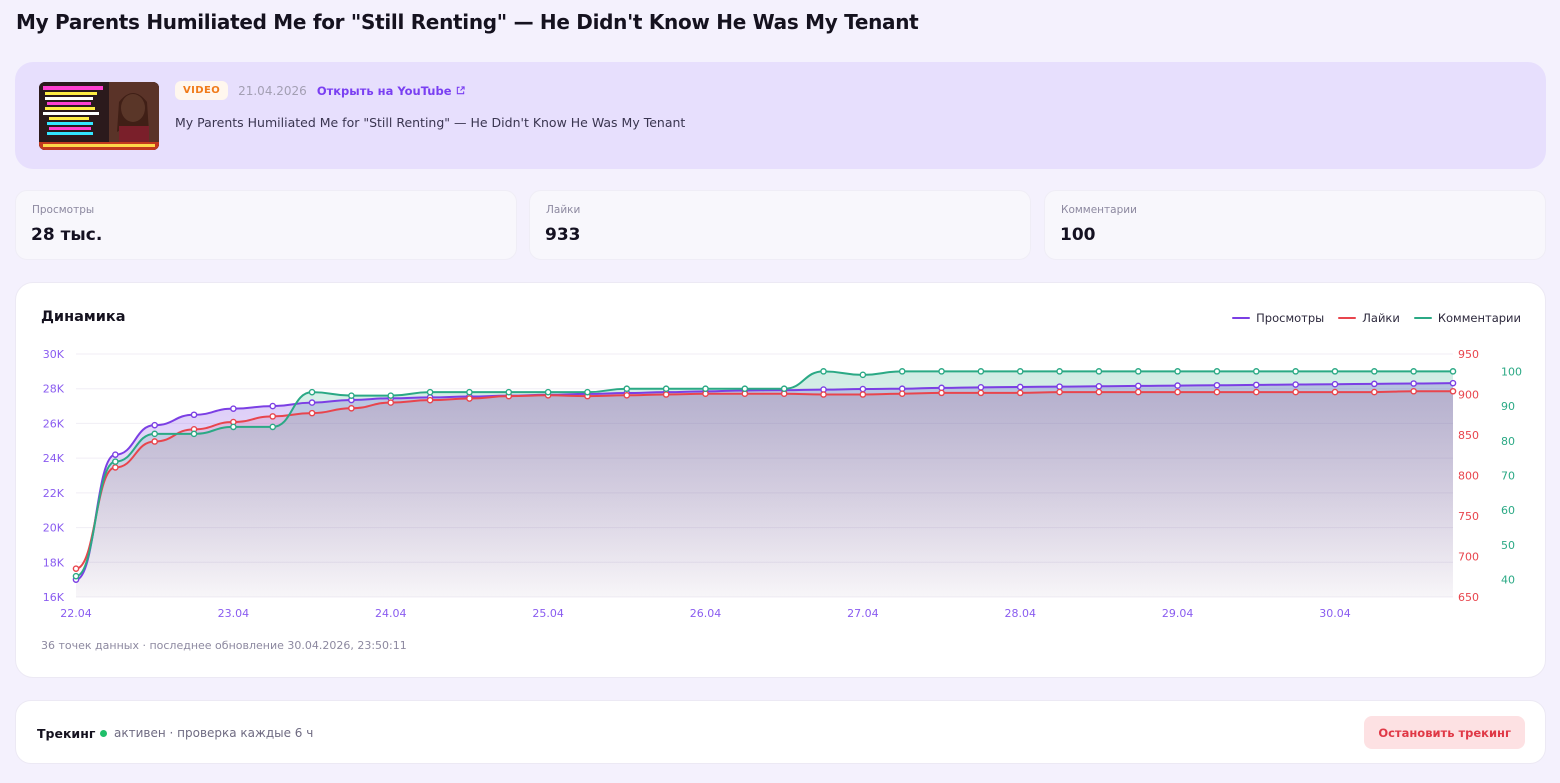 The height and width of the screenshot is (783, 1560). I want to click on x-tick-label: 26.04, so click(706, 613).